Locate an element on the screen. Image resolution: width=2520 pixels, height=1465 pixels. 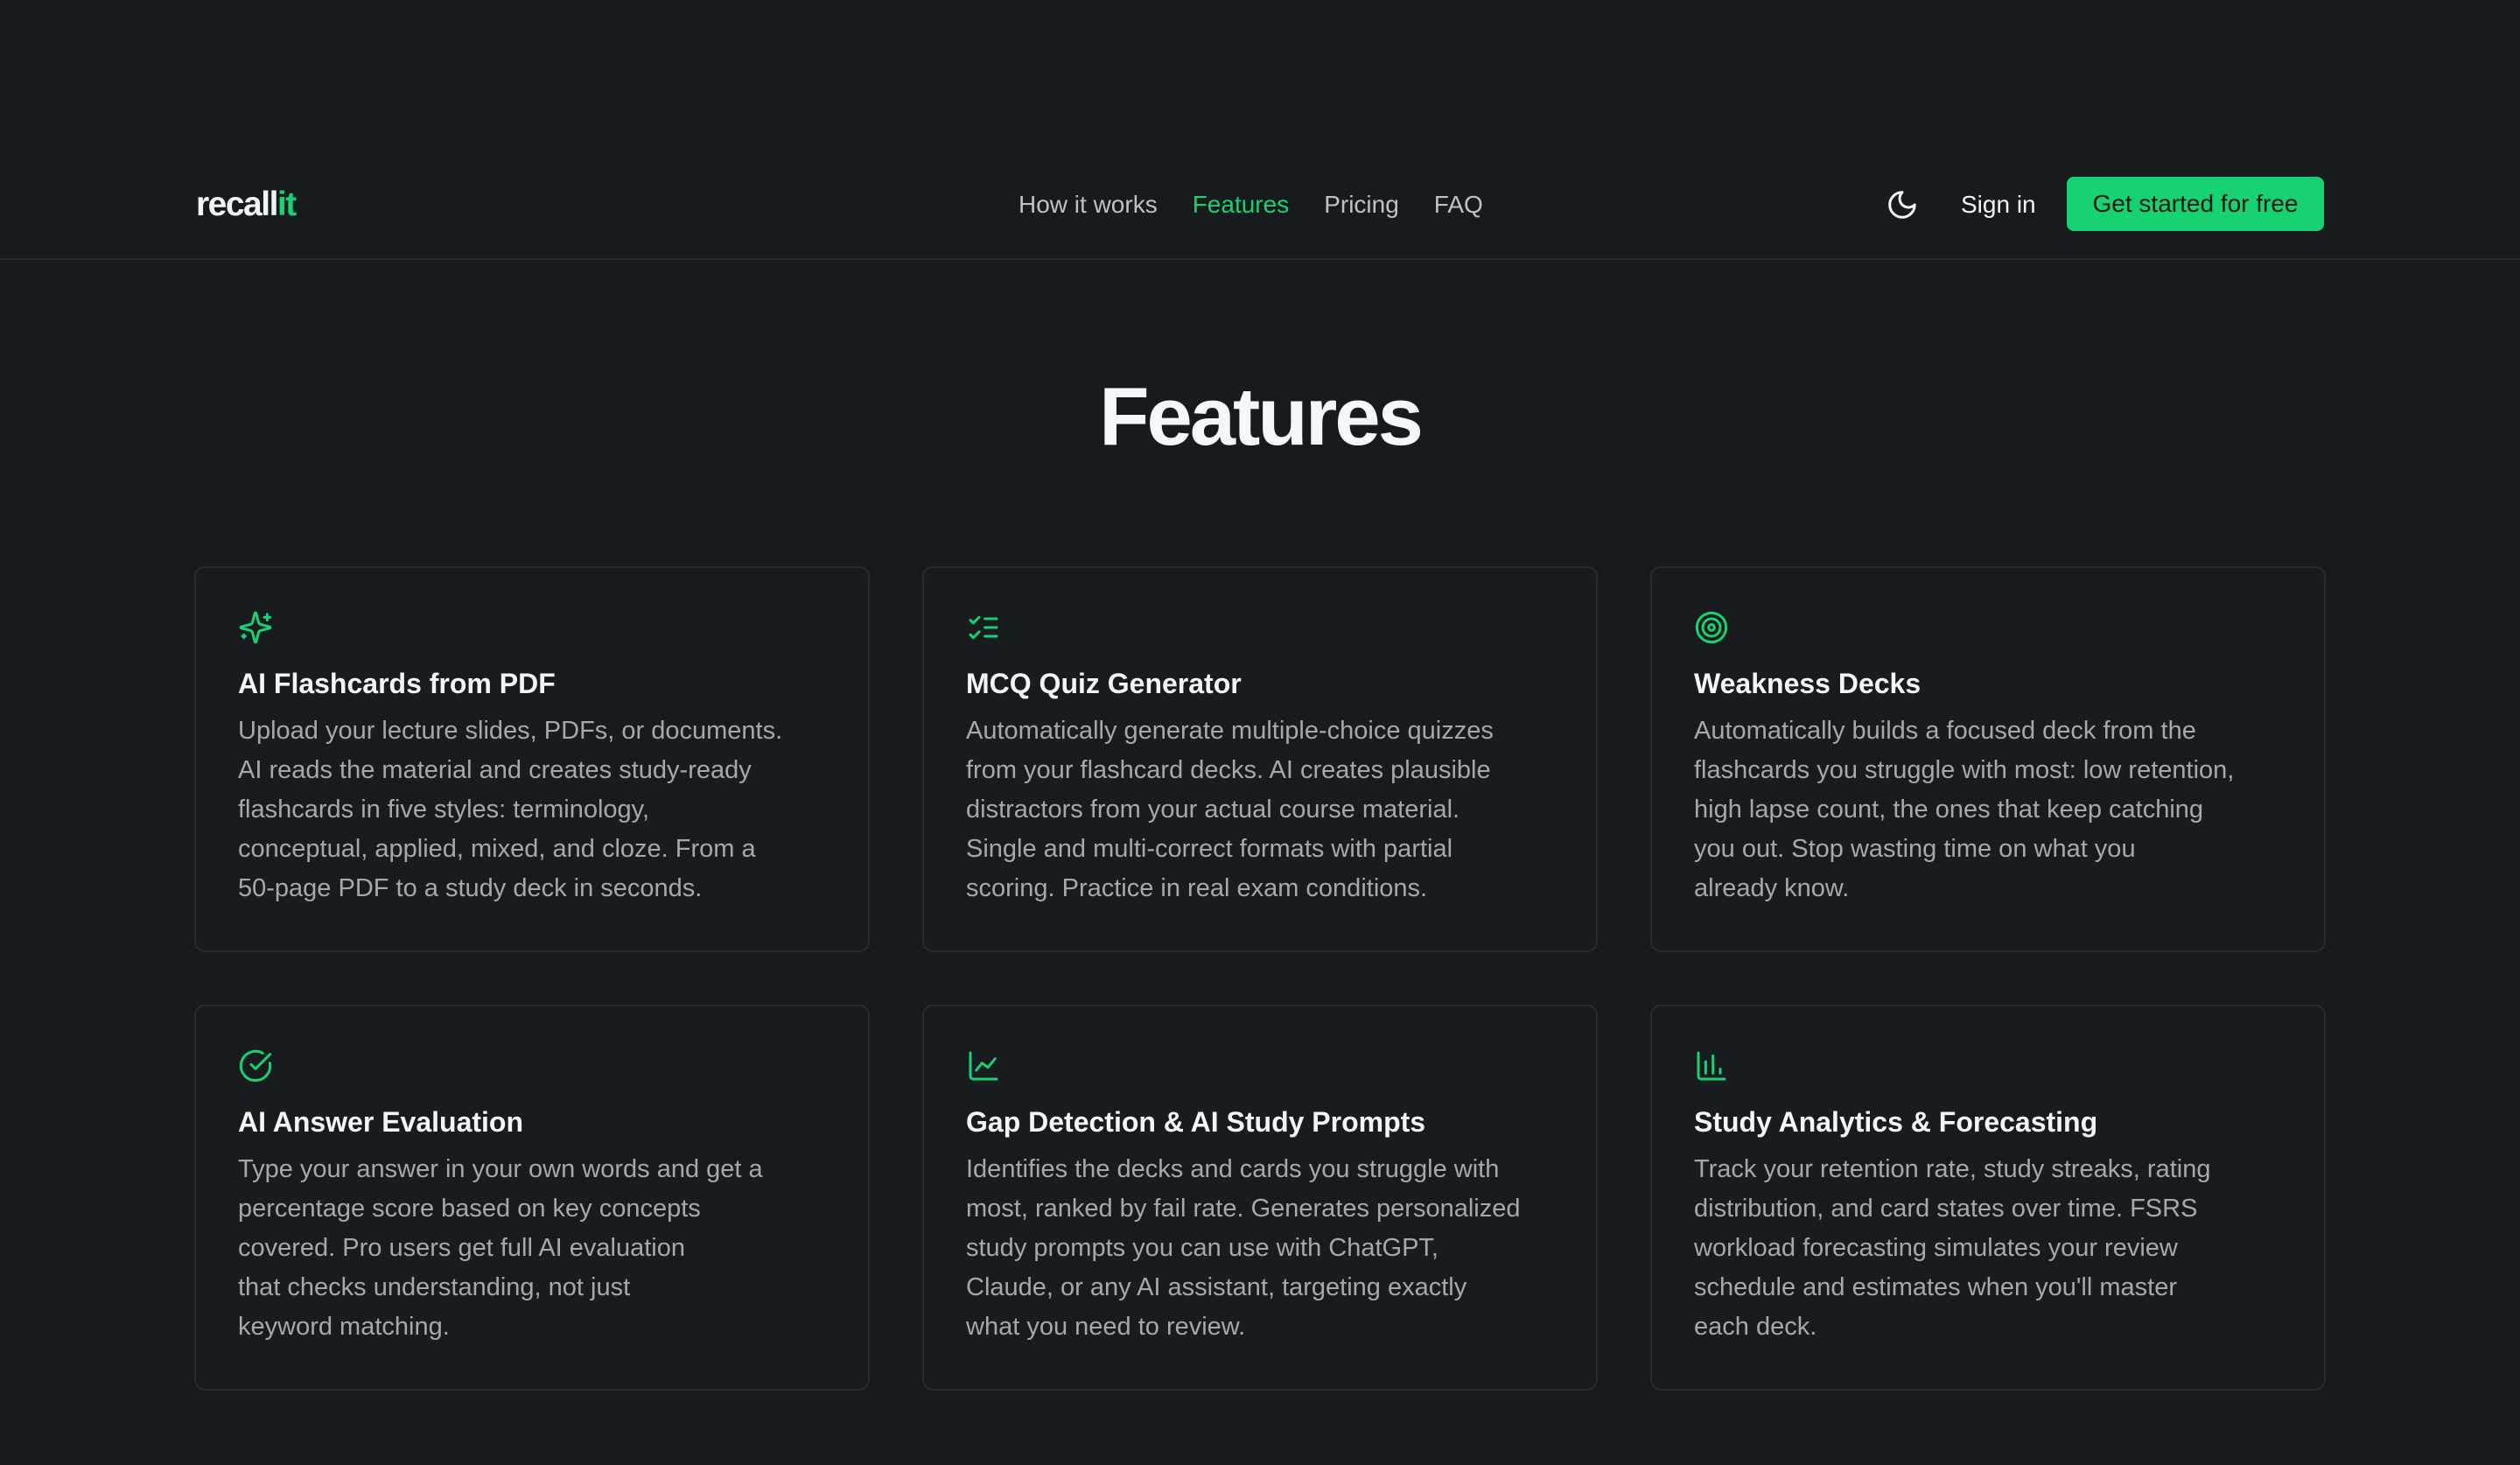
sparkles-icon is located at coordinates (255, 627).